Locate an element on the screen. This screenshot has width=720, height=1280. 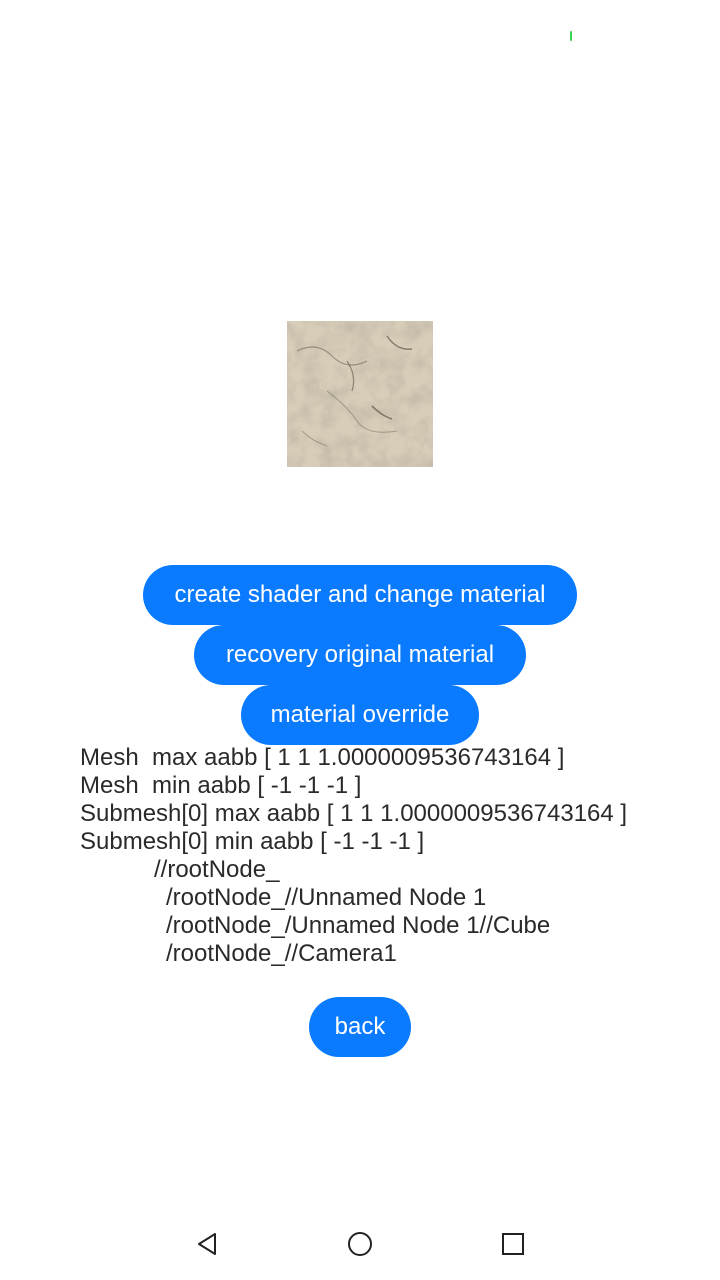
material-override-button: material override is located at coordinates (360, 715).